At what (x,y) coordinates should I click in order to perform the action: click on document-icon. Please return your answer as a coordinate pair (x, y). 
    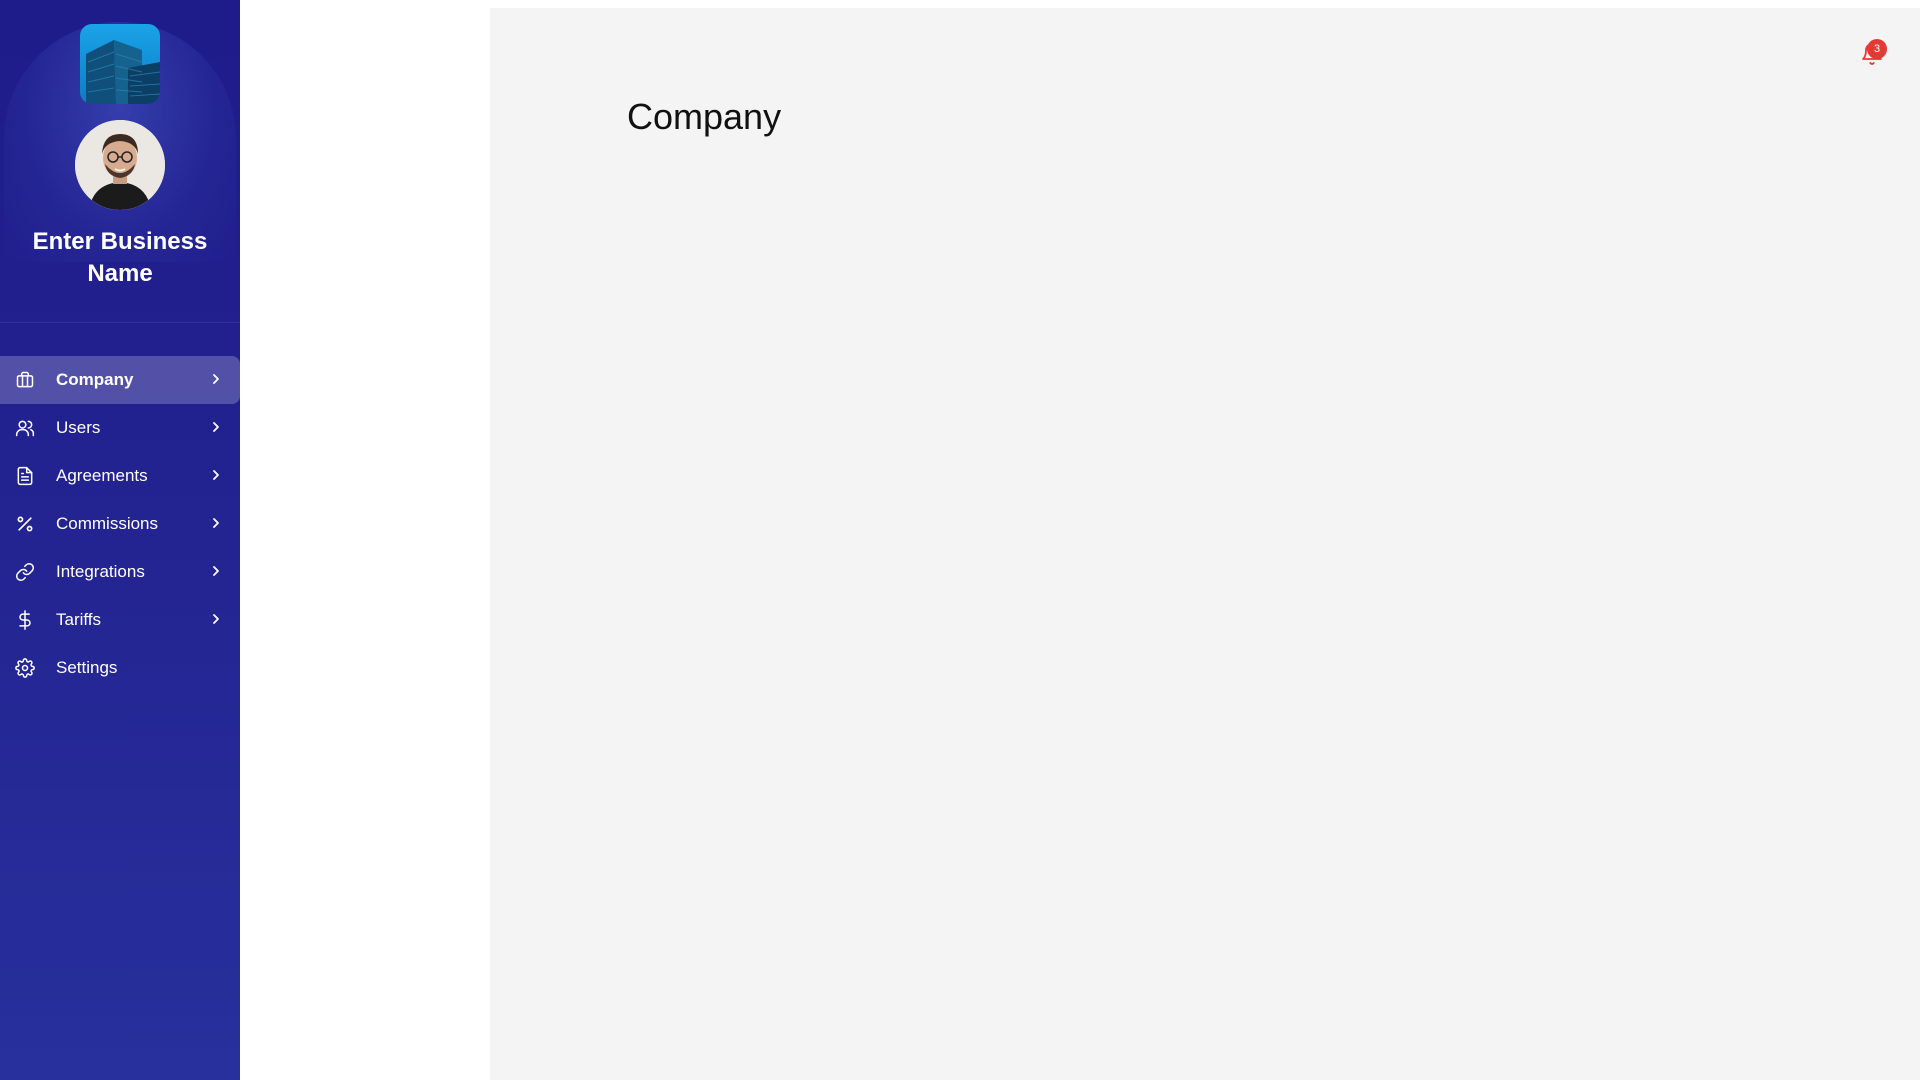
    Looking at the image, I should click on (25, 476).